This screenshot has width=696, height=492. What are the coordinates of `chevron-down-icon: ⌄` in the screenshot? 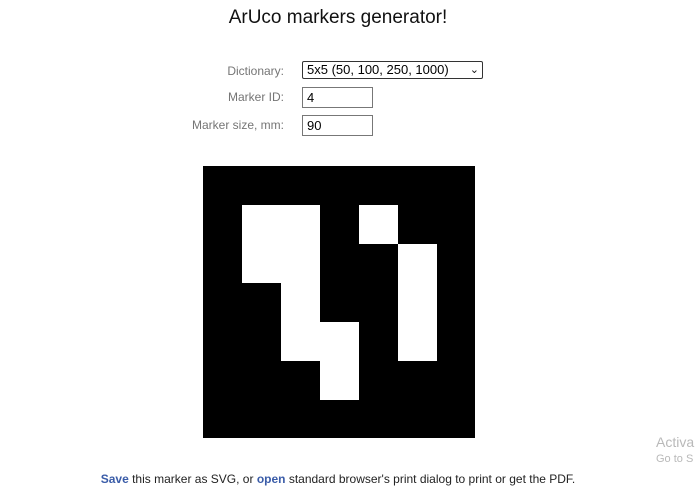 It's located at (474, 70).